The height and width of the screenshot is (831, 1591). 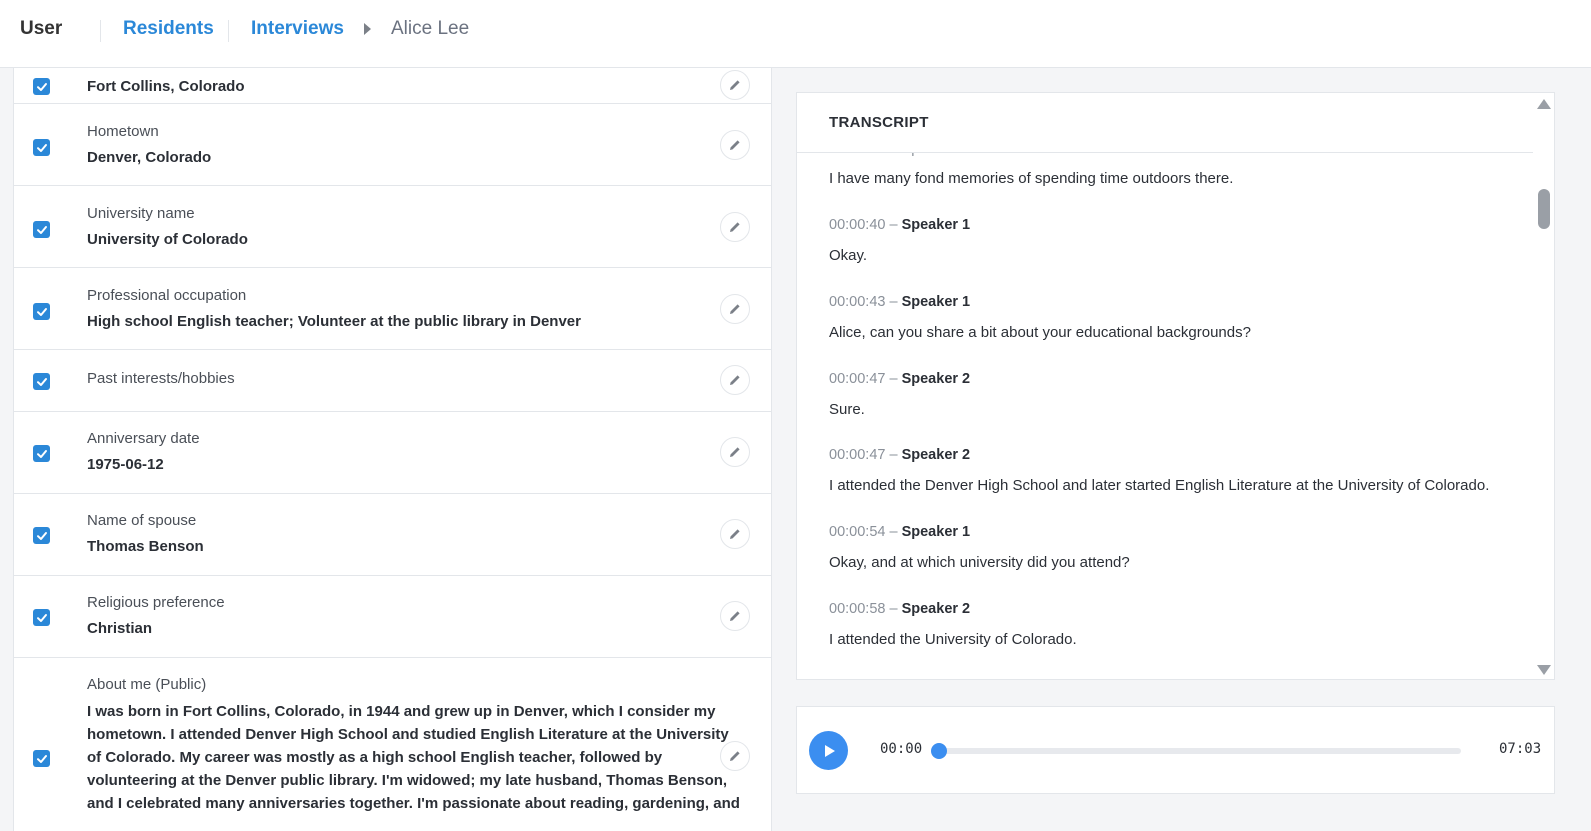 What do you see at coordinates (936, 379) in the screenshot?
I see `transcript-speaker: Speaker 2` at bounding box center [936, 379].